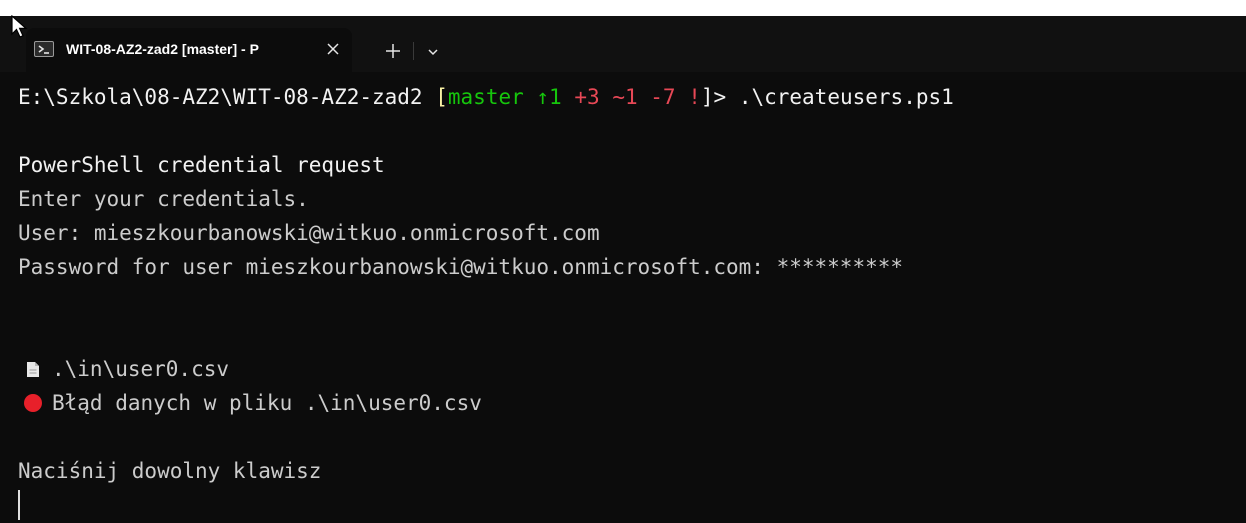 The image size is (1246, 523). Describe the element at coordinates (201, 165) in the screenshot. I see `credential-title: PowerShell credential request` at that location.